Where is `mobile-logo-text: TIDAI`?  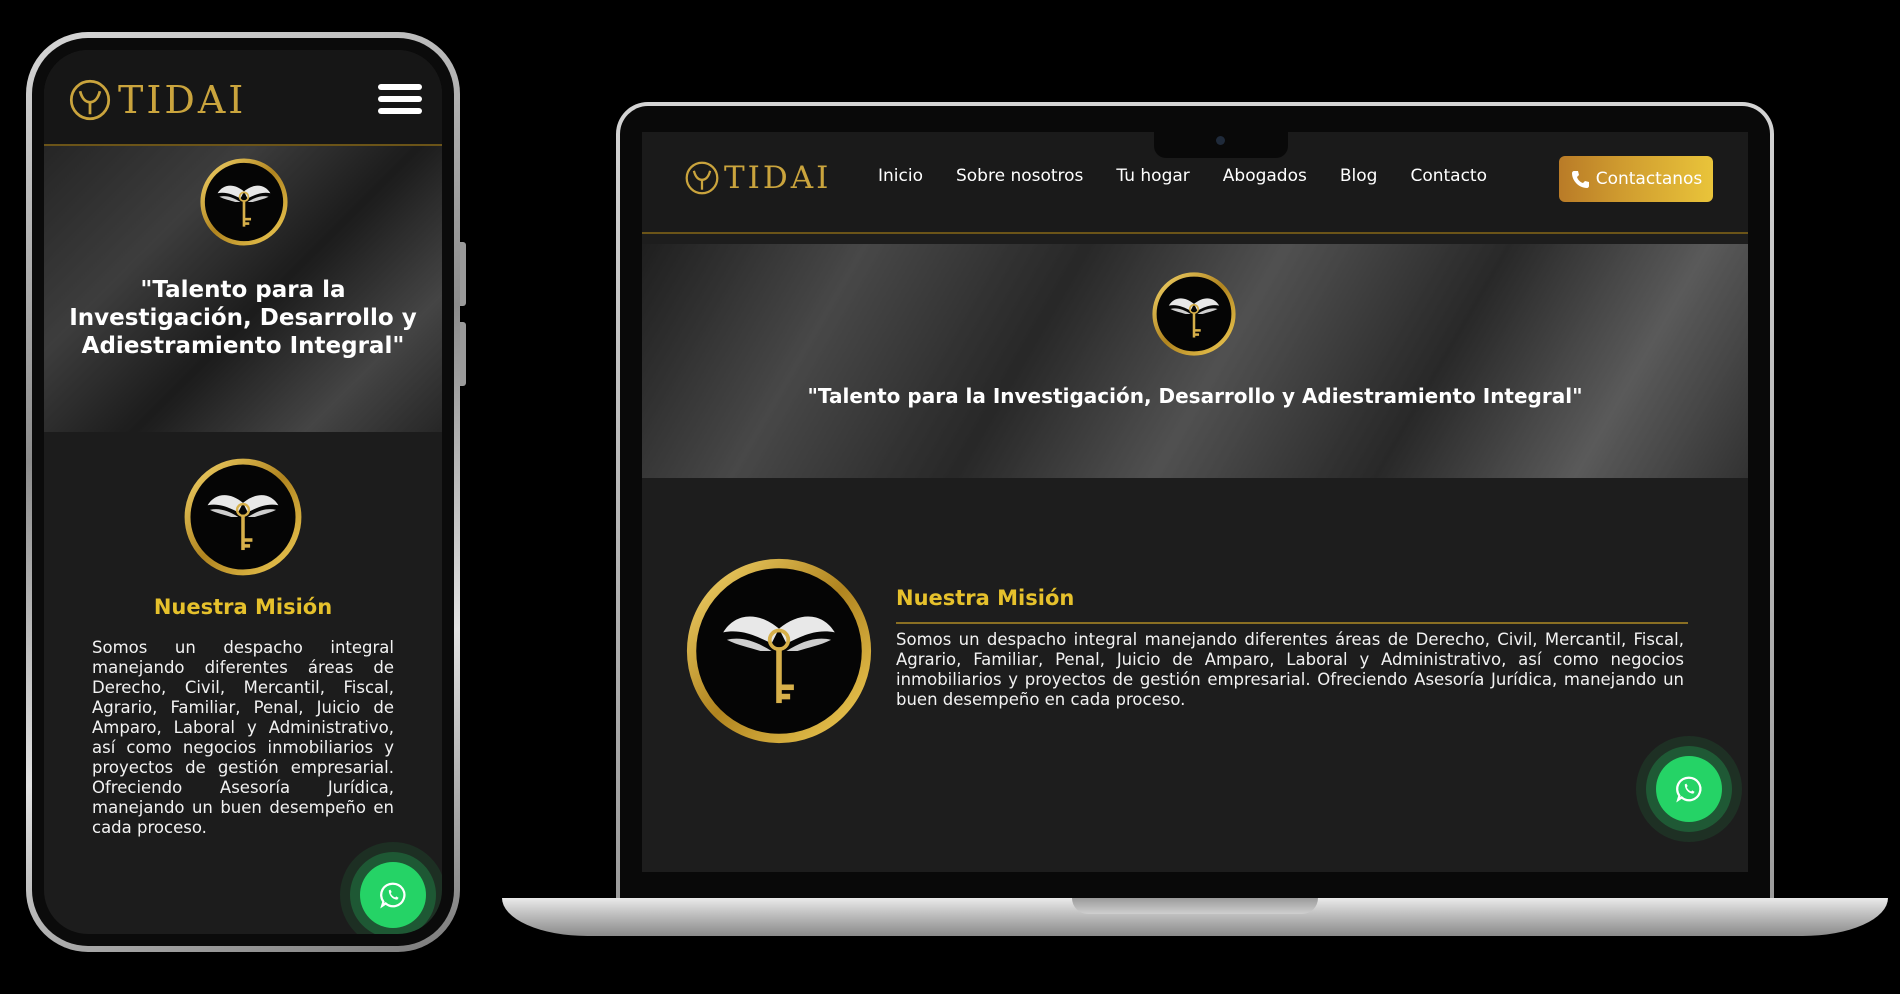
mobile-logo-text: TIDAI is located at coordinates (182, 100).